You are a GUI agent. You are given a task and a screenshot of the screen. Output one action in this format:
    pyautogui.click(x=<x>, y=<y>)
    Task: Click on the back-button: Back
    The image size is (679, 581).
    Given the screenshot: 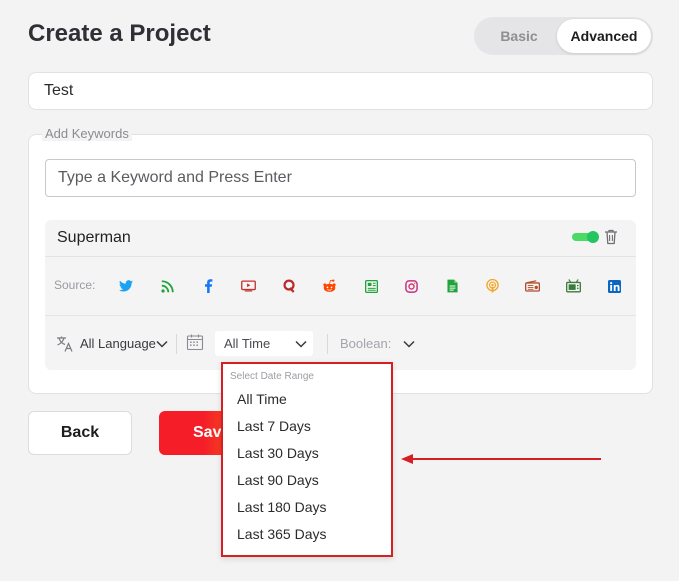 What is the action you would take?
    pyautogui.click(x=80, y=433)
    